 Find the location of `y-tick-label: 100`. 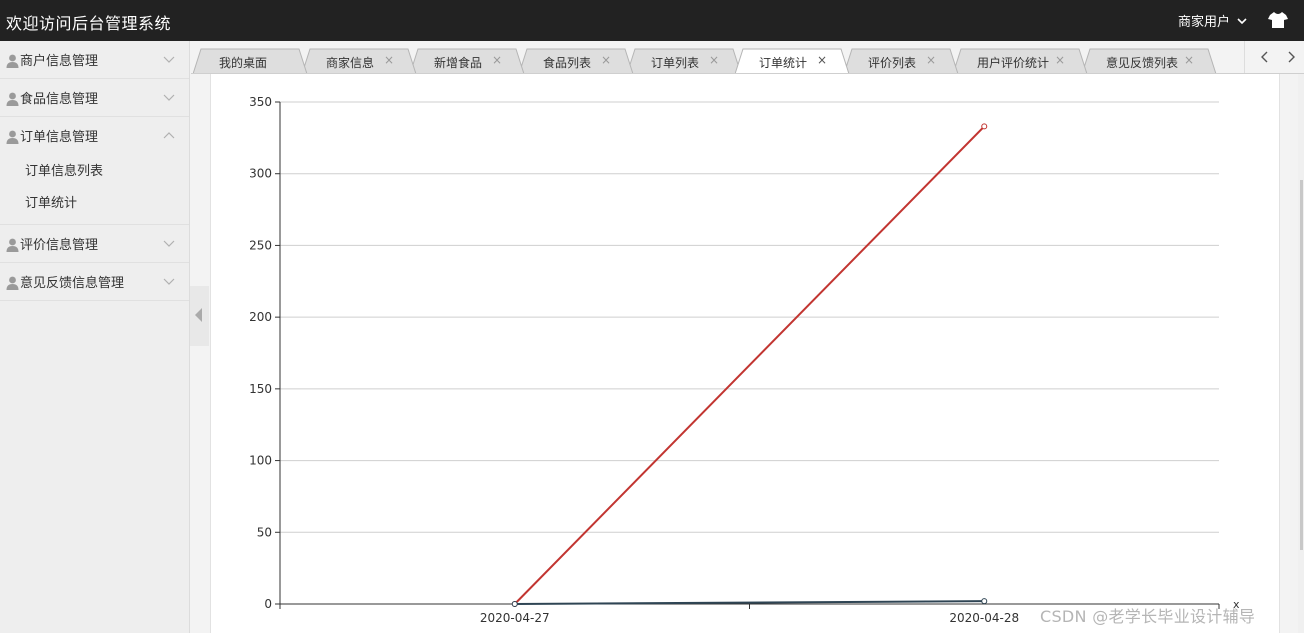

y-tick-label: 100 is located at coordinates (260, 461).